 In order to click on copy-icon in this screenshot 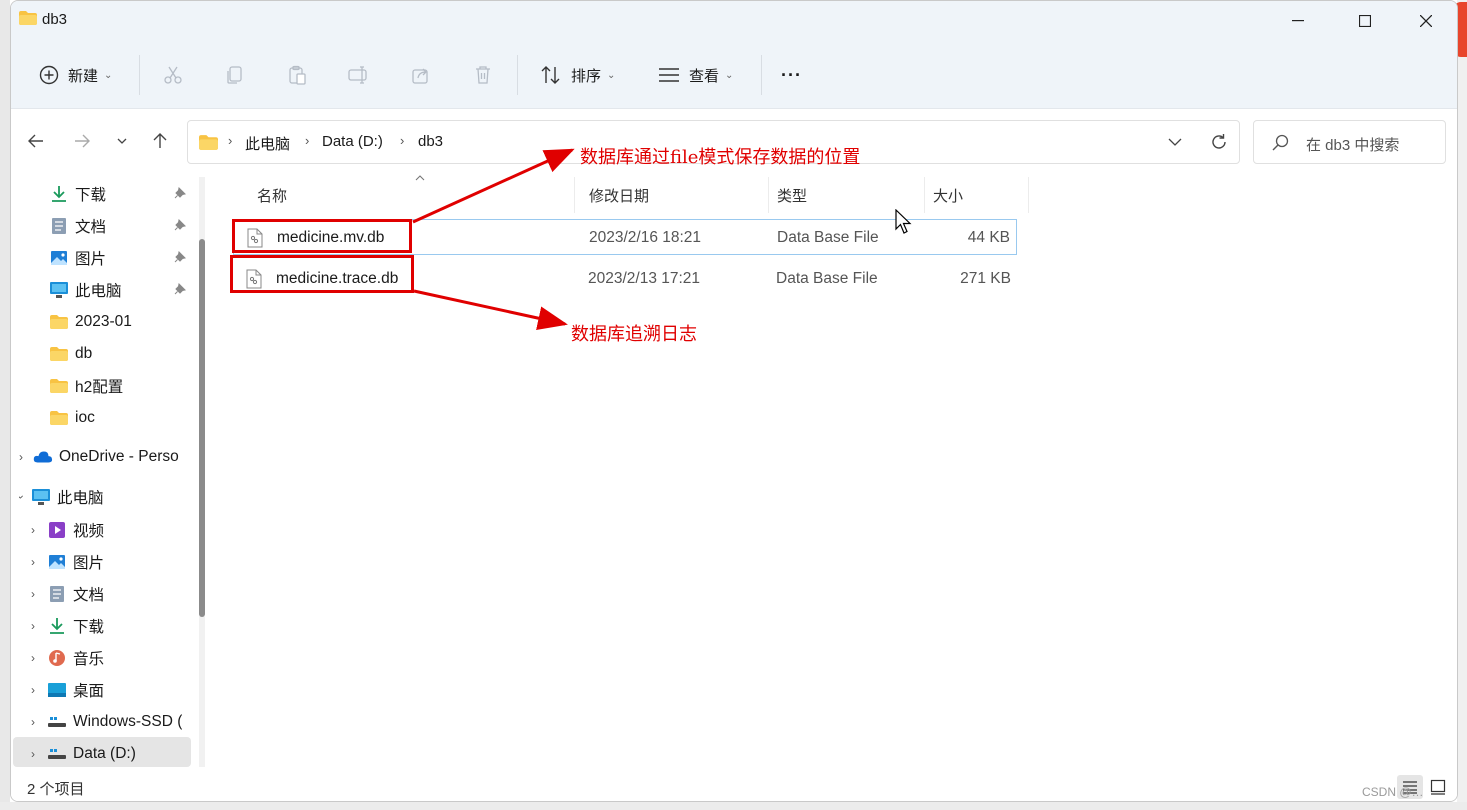, I will do `click(235, 75)`.